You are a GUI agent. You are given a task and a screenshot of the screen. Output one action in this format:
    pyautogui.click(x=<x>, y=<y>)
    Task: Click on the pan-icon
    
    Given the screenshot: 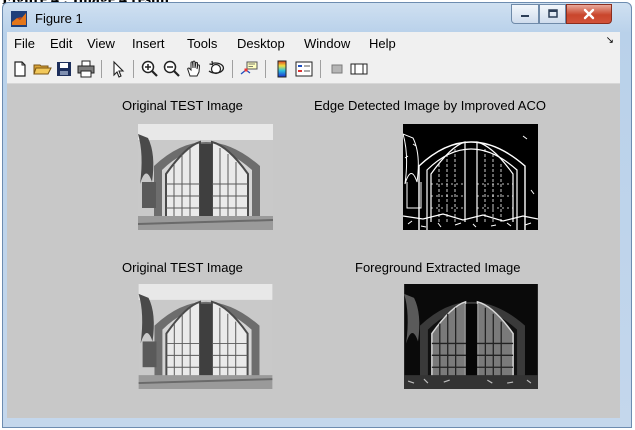 What is the action you would take?
    pyautogui.click(x=194, y=69)
    